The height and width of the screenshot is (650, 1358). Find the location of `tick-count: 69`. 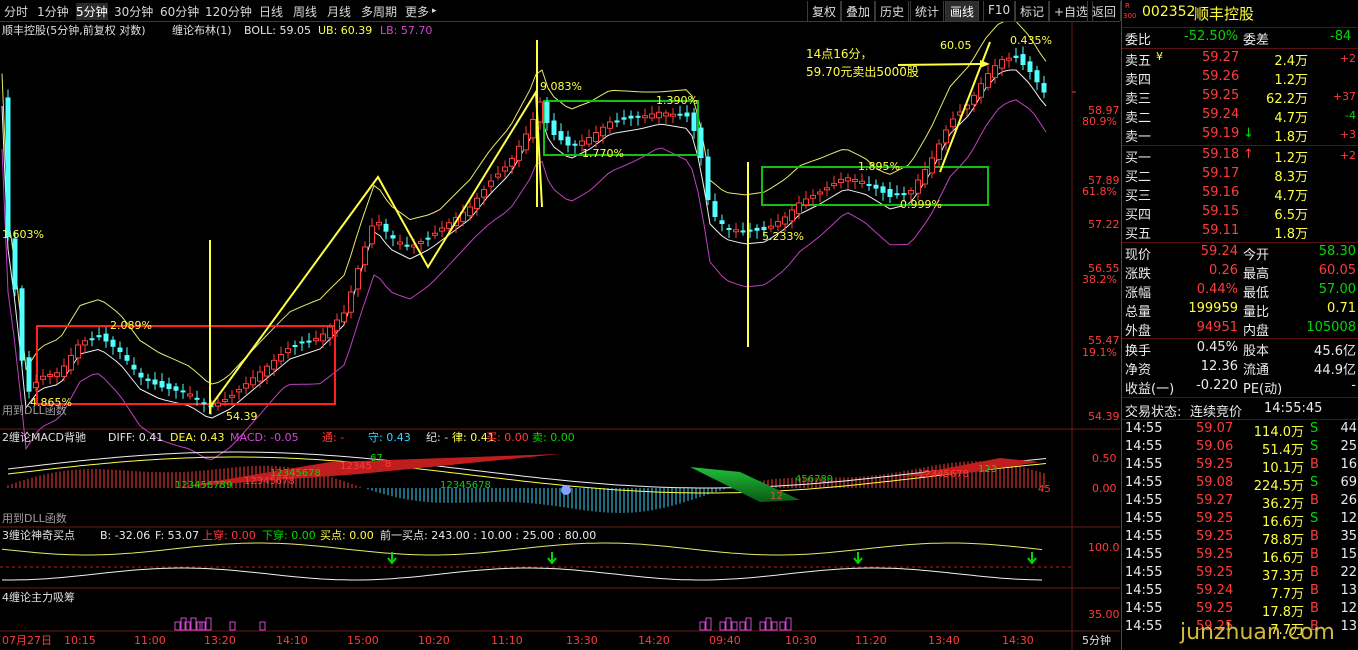

tick-count: 69 is located at coordinates (1348, 482).